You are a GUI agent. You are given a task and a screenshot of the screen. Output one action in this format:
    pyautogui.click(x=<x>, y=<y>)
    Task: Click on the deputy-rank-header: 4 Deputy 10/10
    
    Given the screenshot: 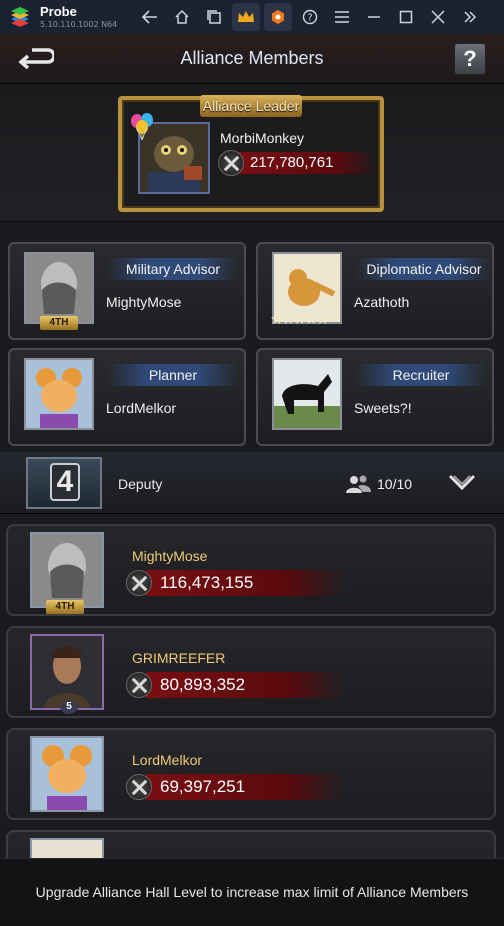 What is the action you would take?
    pyautogui.click(x=252, y=483)
    